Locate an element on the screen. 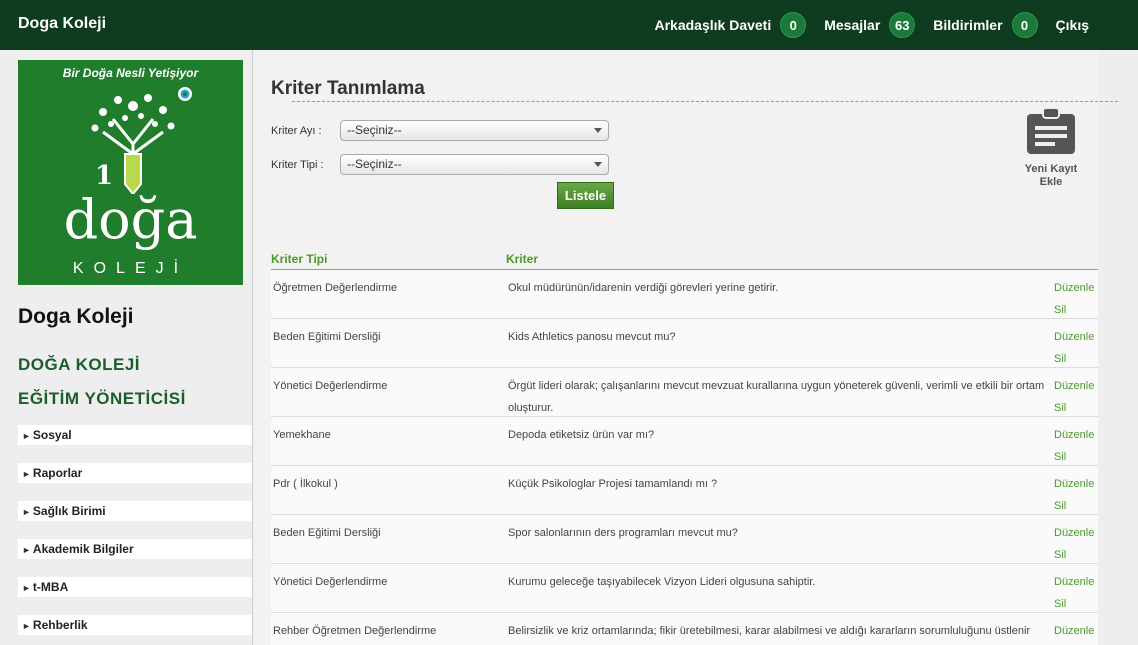 The height and width of the screenshot is (645, 1138). brand-title: Doga Koleji is located at coordinates (62, 24).